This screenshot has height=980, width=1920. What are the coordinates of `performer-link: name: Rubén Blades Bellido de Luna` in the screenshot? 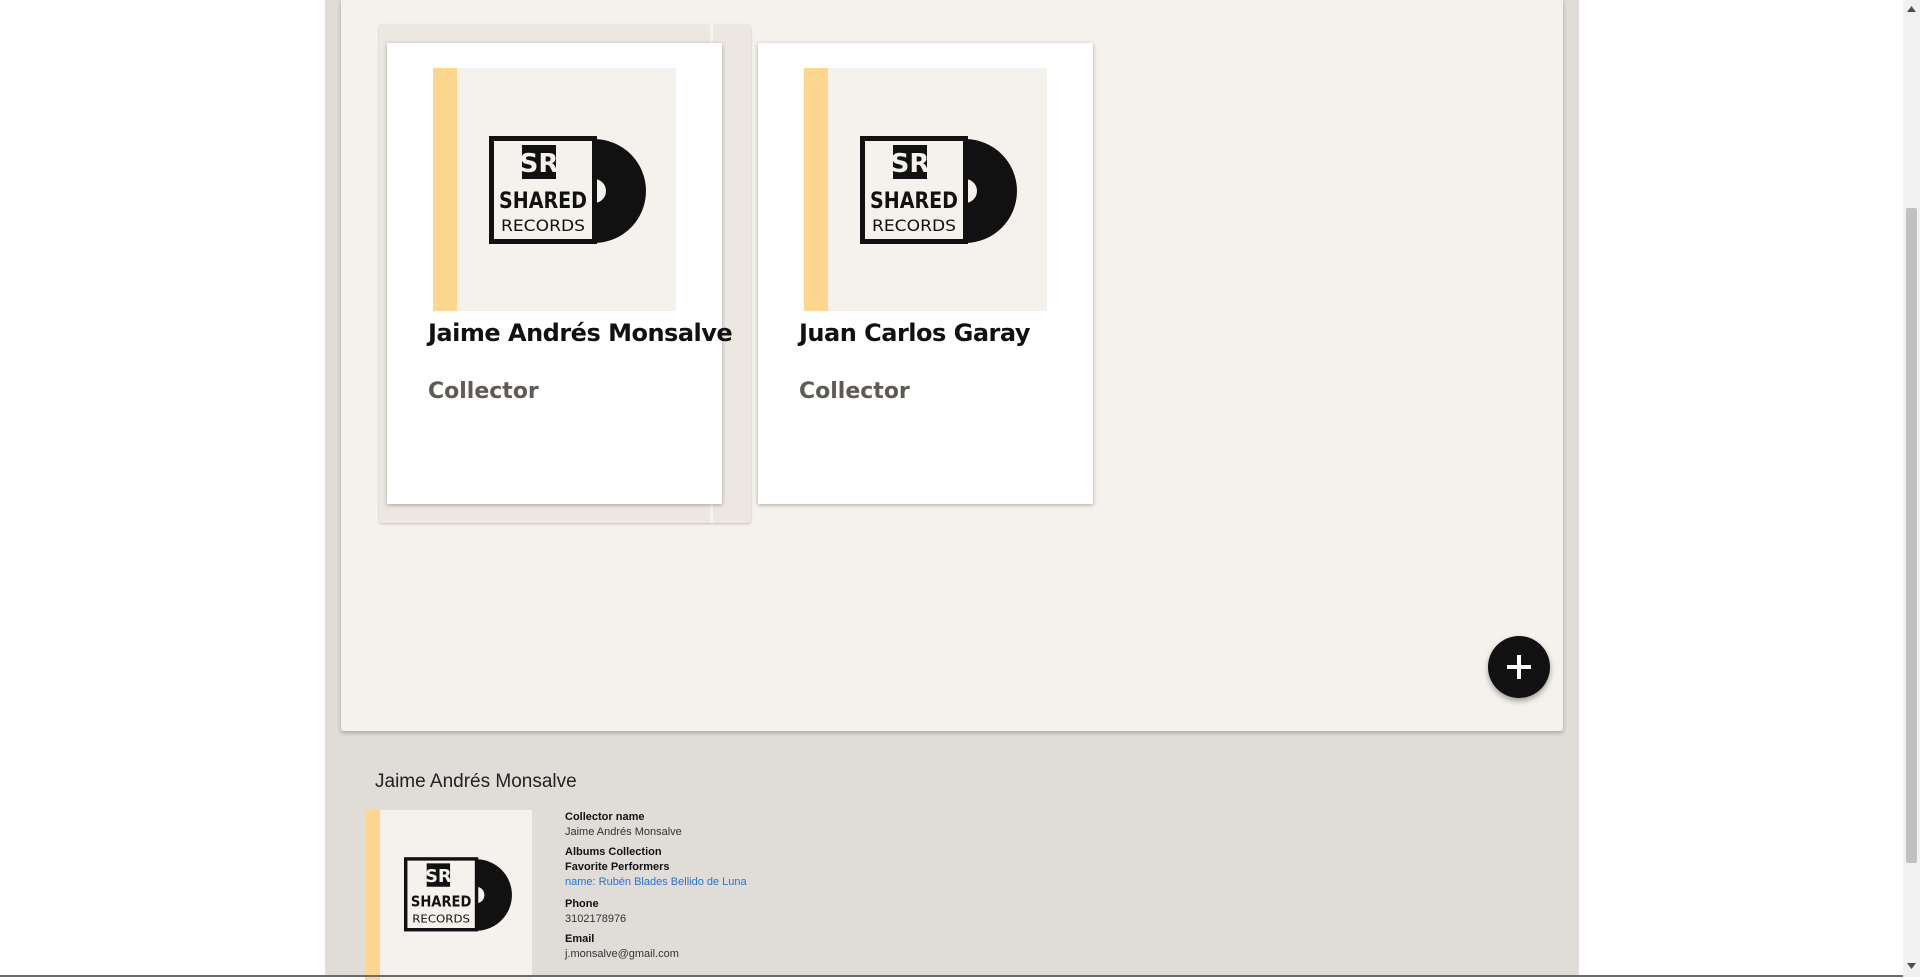 It's located at (656, 882).